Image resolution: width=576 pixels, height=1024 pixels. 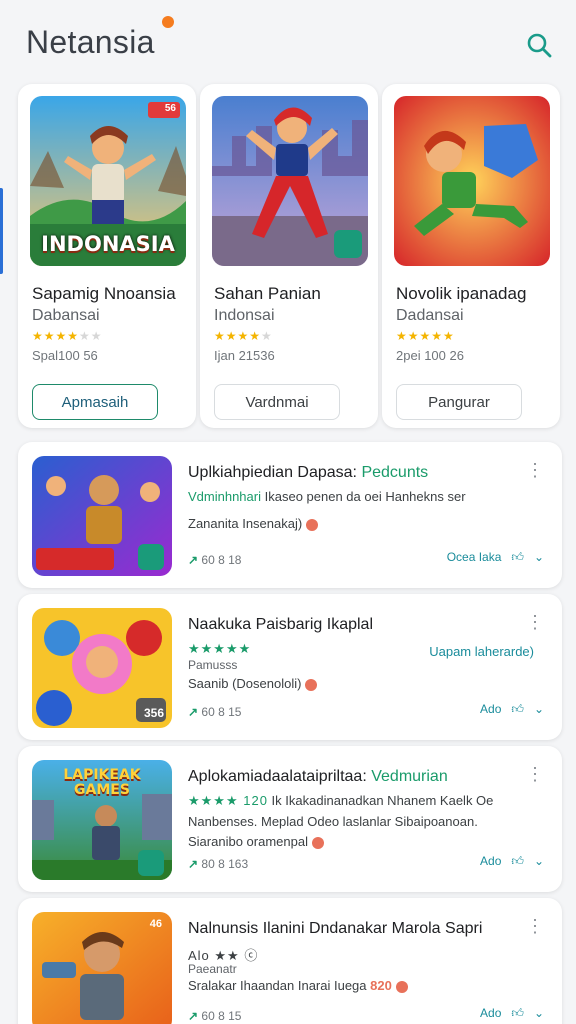 I want to click on top-app-bar: Netansia, so click(x=288, y=41).